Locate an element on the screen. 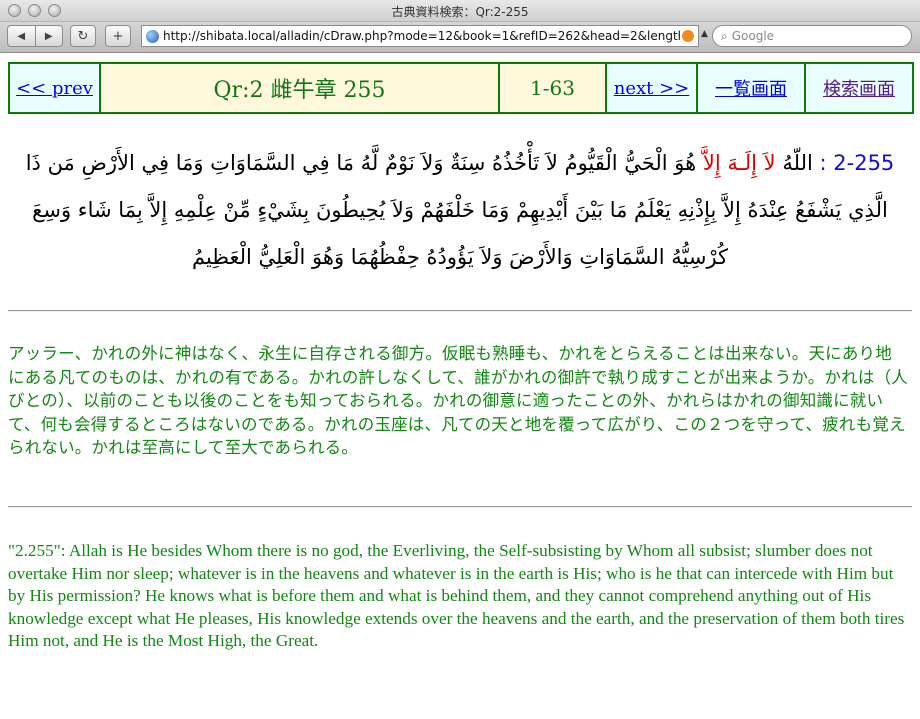 The height and width of the screenshot is (719, 920). search-icon: ⌕ is located at coordinates (724, 35).